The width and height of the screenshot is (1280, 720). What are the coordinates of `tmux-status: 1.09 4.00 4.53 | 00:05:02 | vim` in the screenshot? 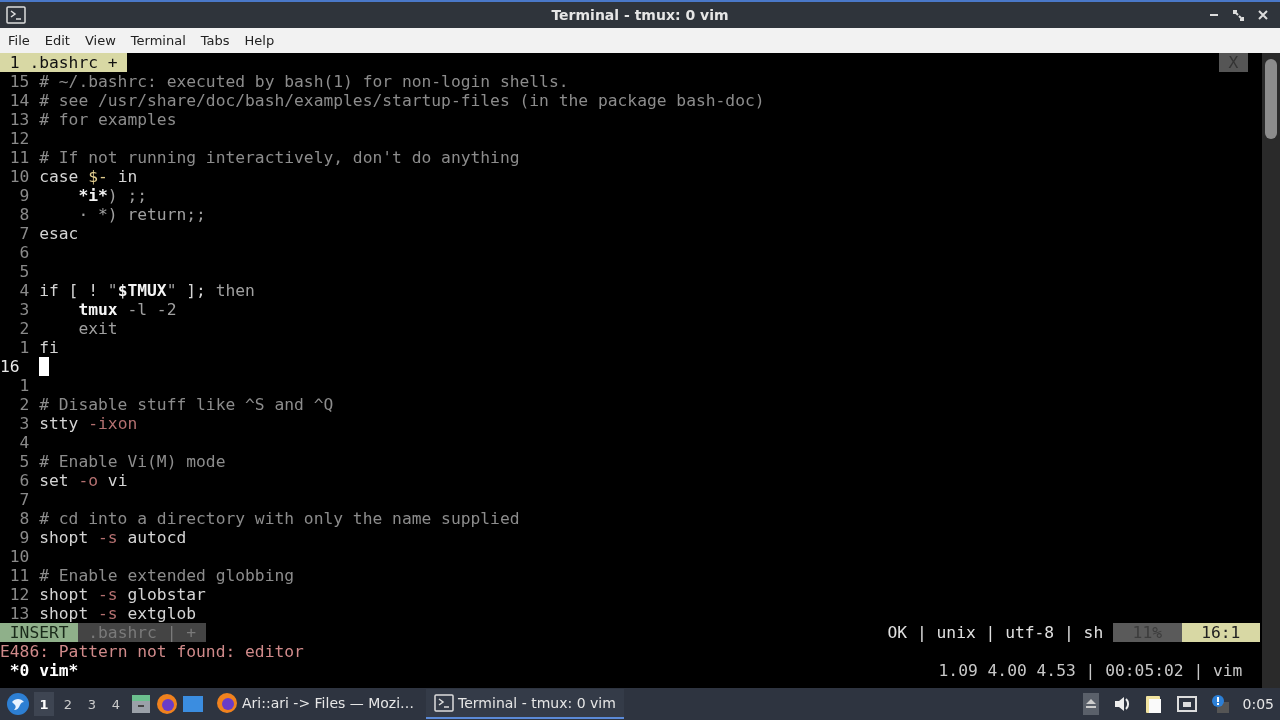 It's located at (1091, 670).